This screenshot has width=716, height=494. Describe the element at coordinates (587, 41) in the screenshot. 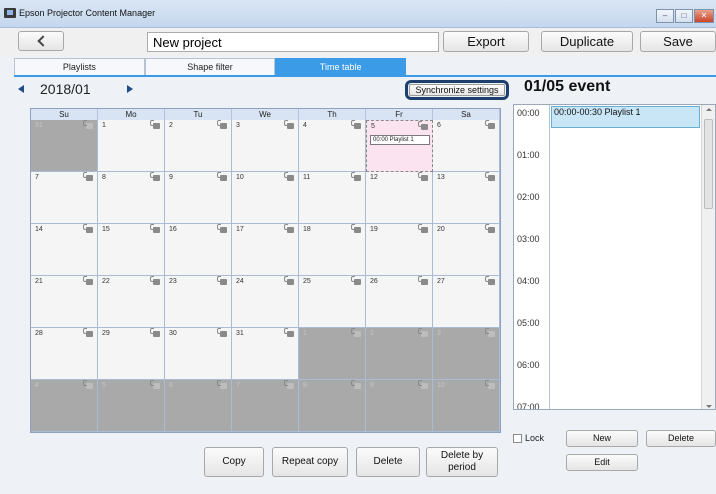

I see `duplicate-button: Duplicate` at that location.